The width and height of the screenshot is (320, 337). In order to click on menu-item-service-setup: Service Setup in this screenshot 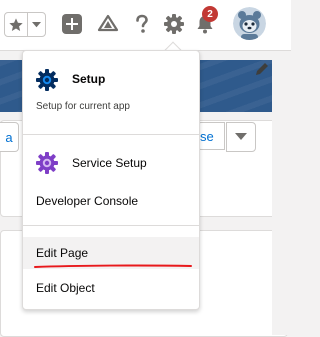, I will do `click(109, 163)`.